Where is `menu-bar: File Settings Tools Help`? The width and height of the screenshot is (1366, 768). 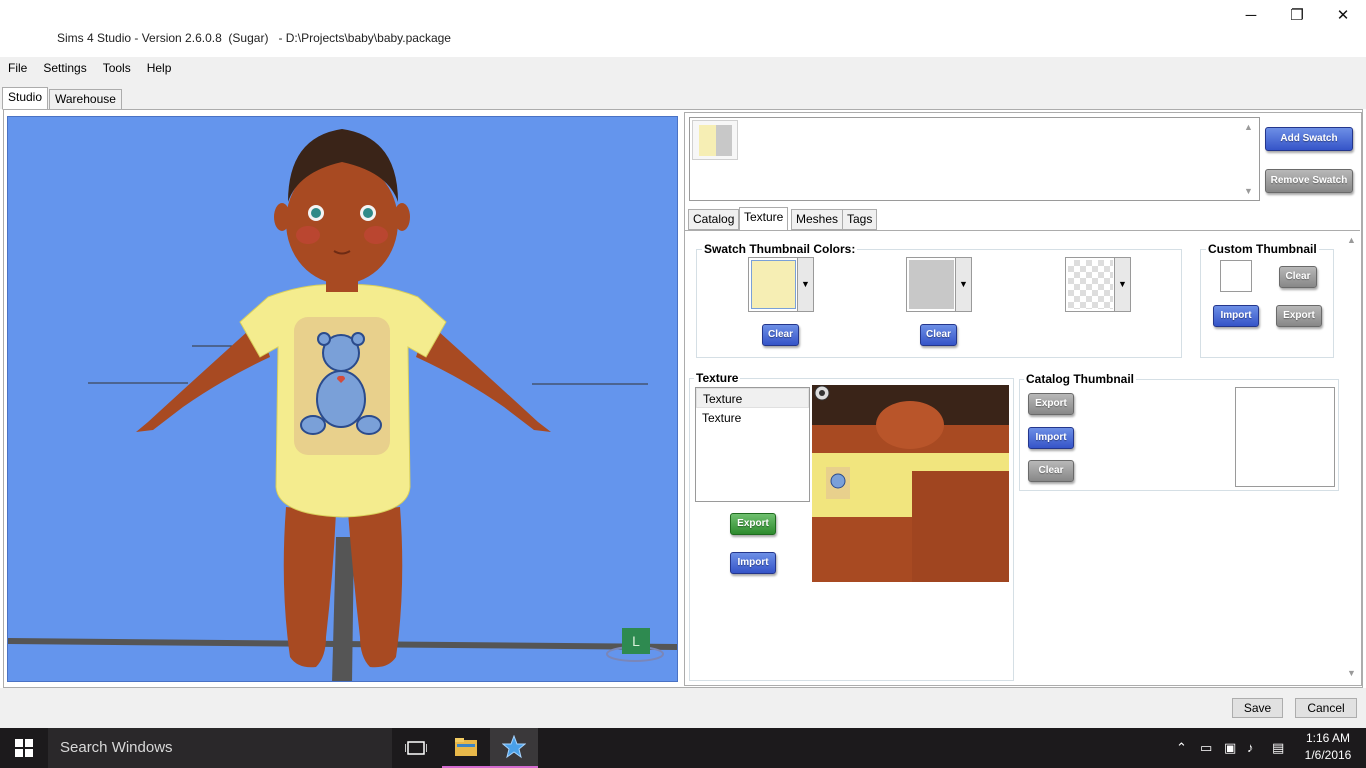
menu-bar: File Settings Tools Help is located at coordinates (683, 68).